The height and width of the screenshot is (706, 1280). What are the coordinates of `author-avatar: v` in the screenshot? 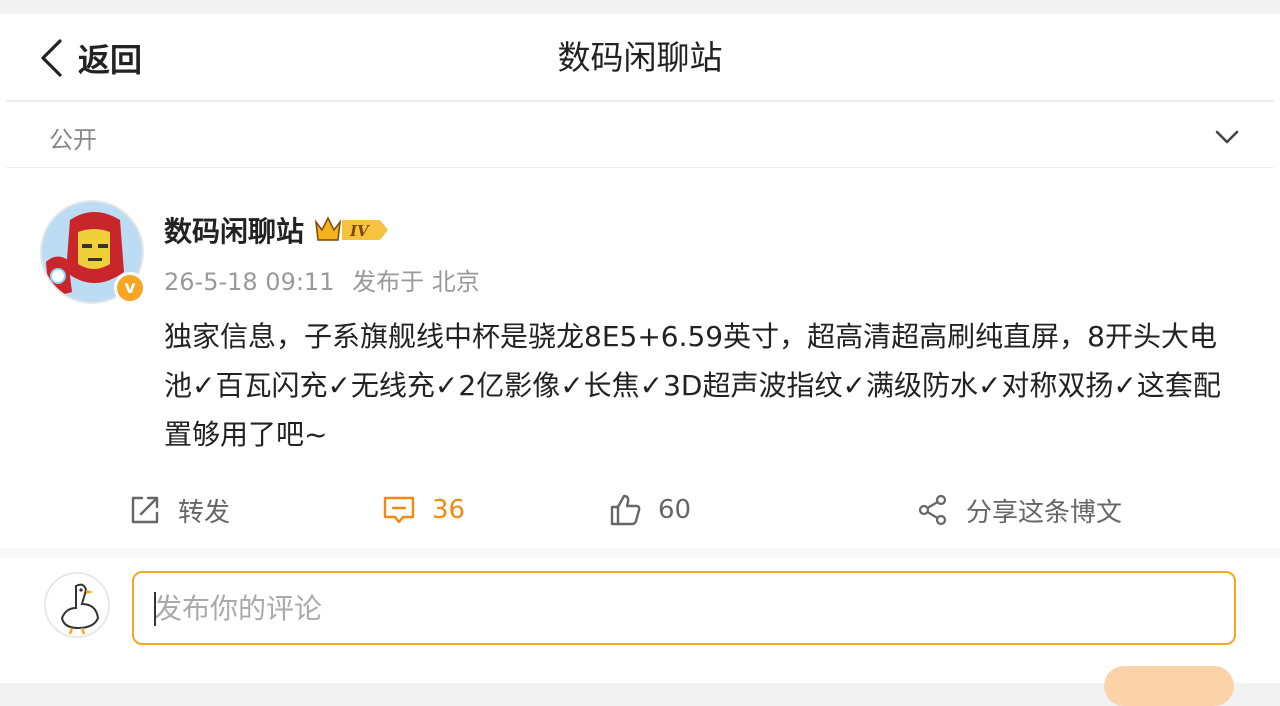 It's located at (93, 252).